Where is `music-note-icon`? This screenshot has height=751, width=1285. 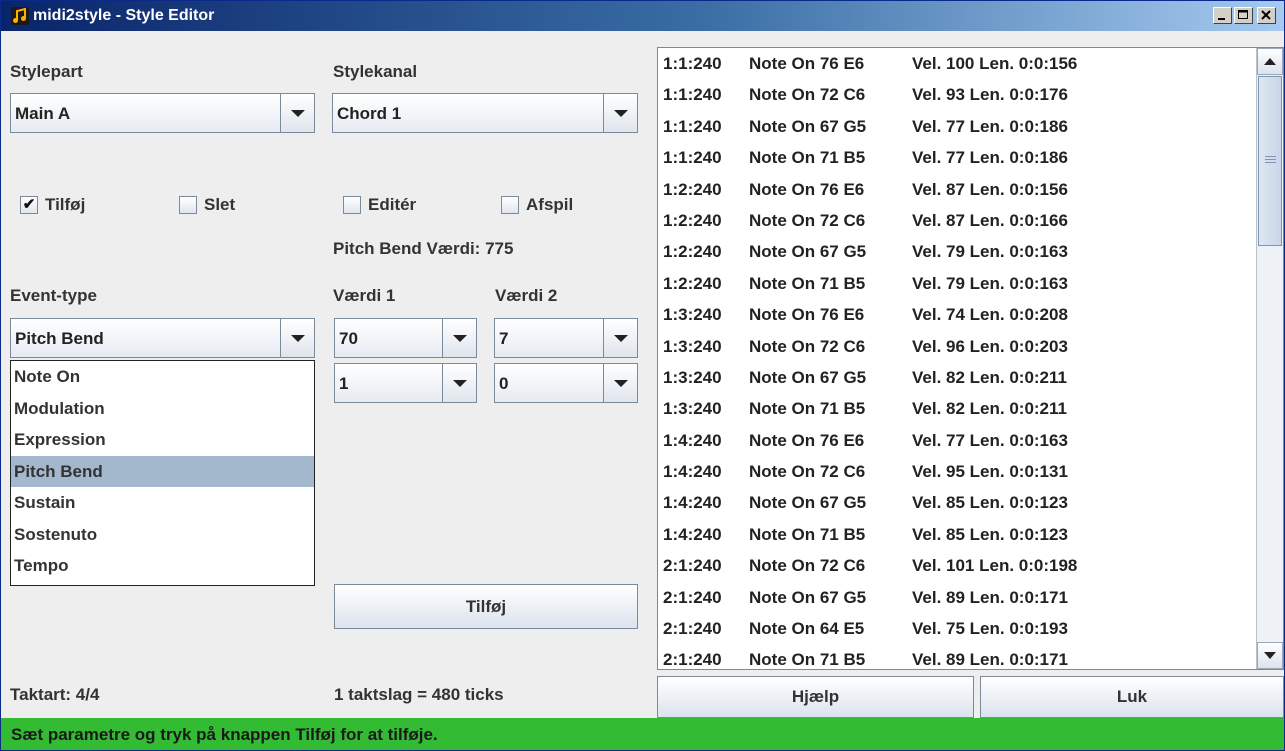
music-note-icon is located at coordinates (20, 16).